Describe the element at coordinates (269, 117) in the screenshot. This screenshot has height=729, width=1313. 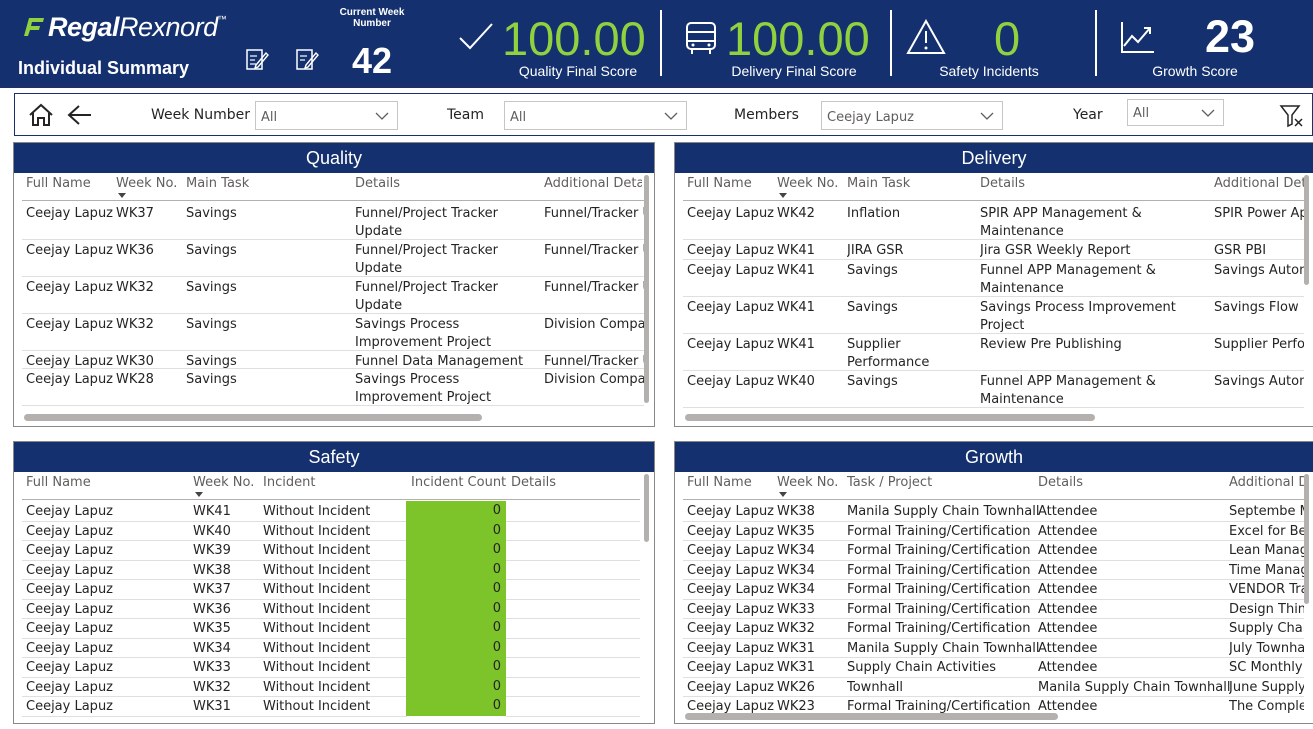
I see `week-number-selected: All` at that location.